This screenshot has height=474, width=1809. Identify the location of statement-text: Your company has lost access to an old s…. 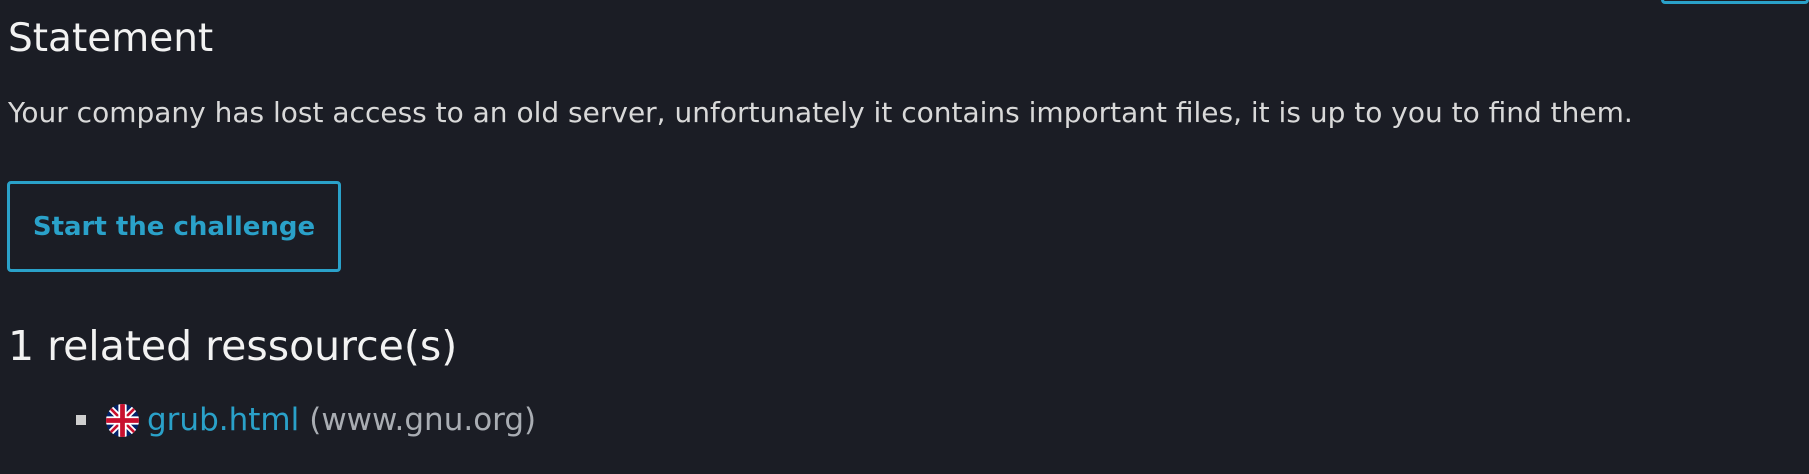
(820, 112).